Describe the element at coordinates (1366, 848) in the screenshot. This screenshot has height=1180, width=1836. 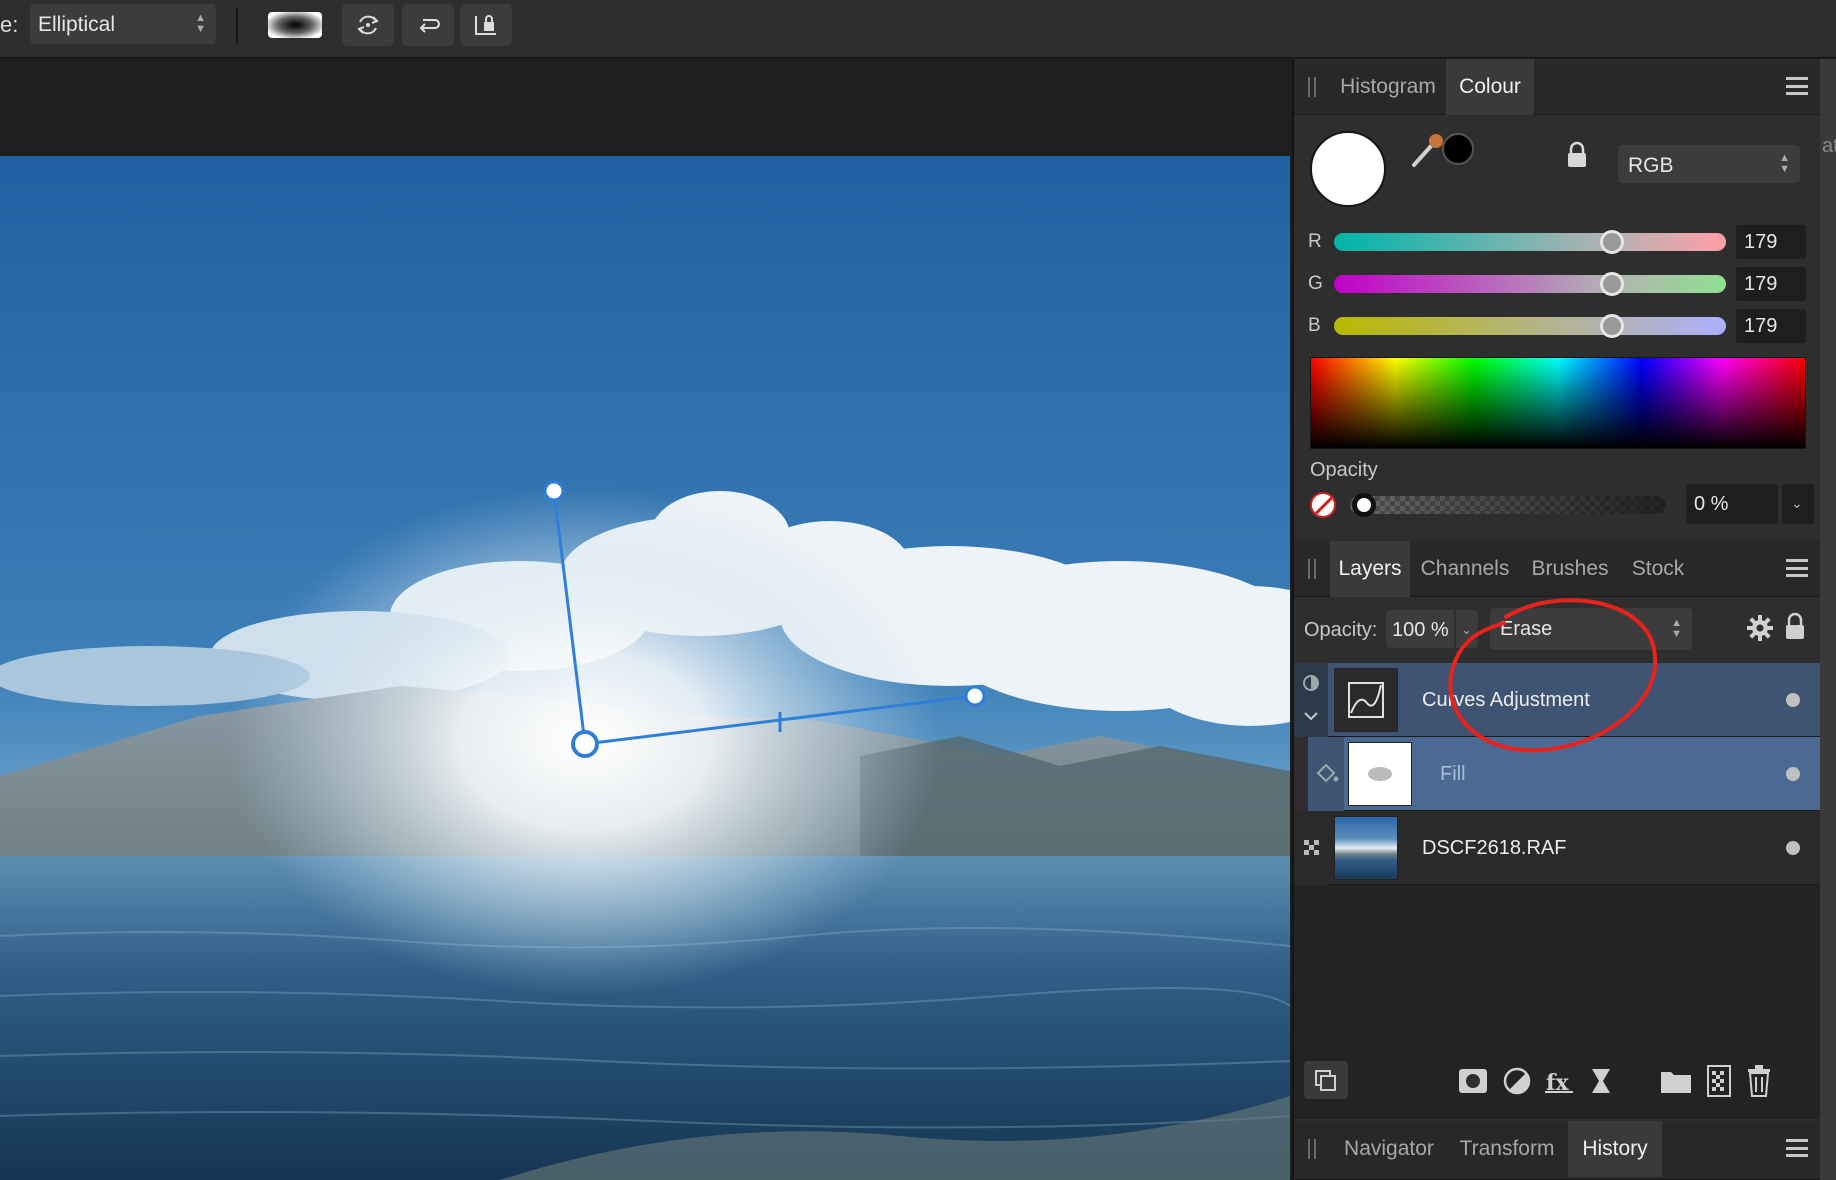
I see `photo-thumbnail` at that location.